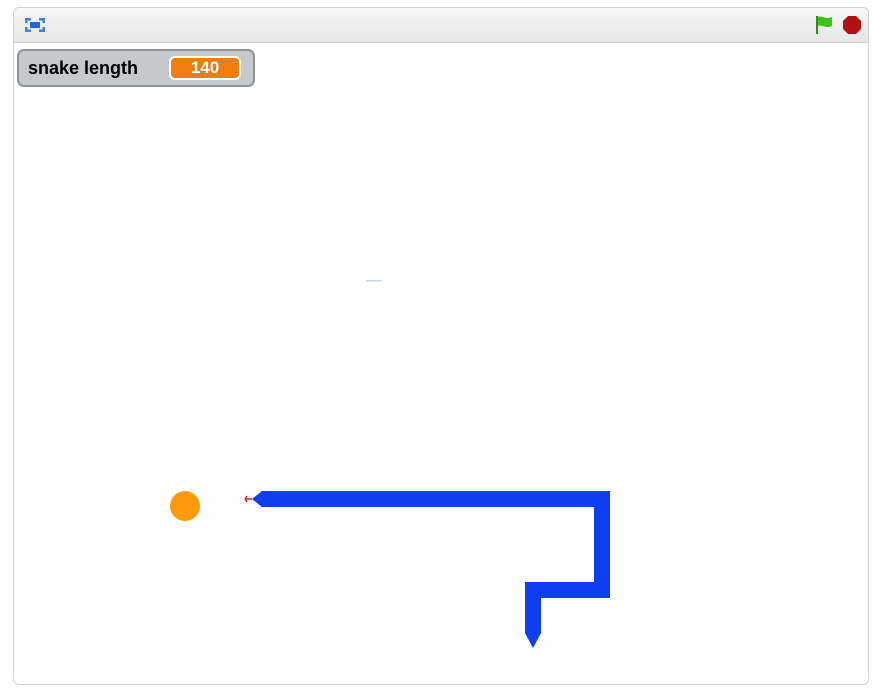  I want to click on fullscreen-toggle-icon, so click(35, 25).